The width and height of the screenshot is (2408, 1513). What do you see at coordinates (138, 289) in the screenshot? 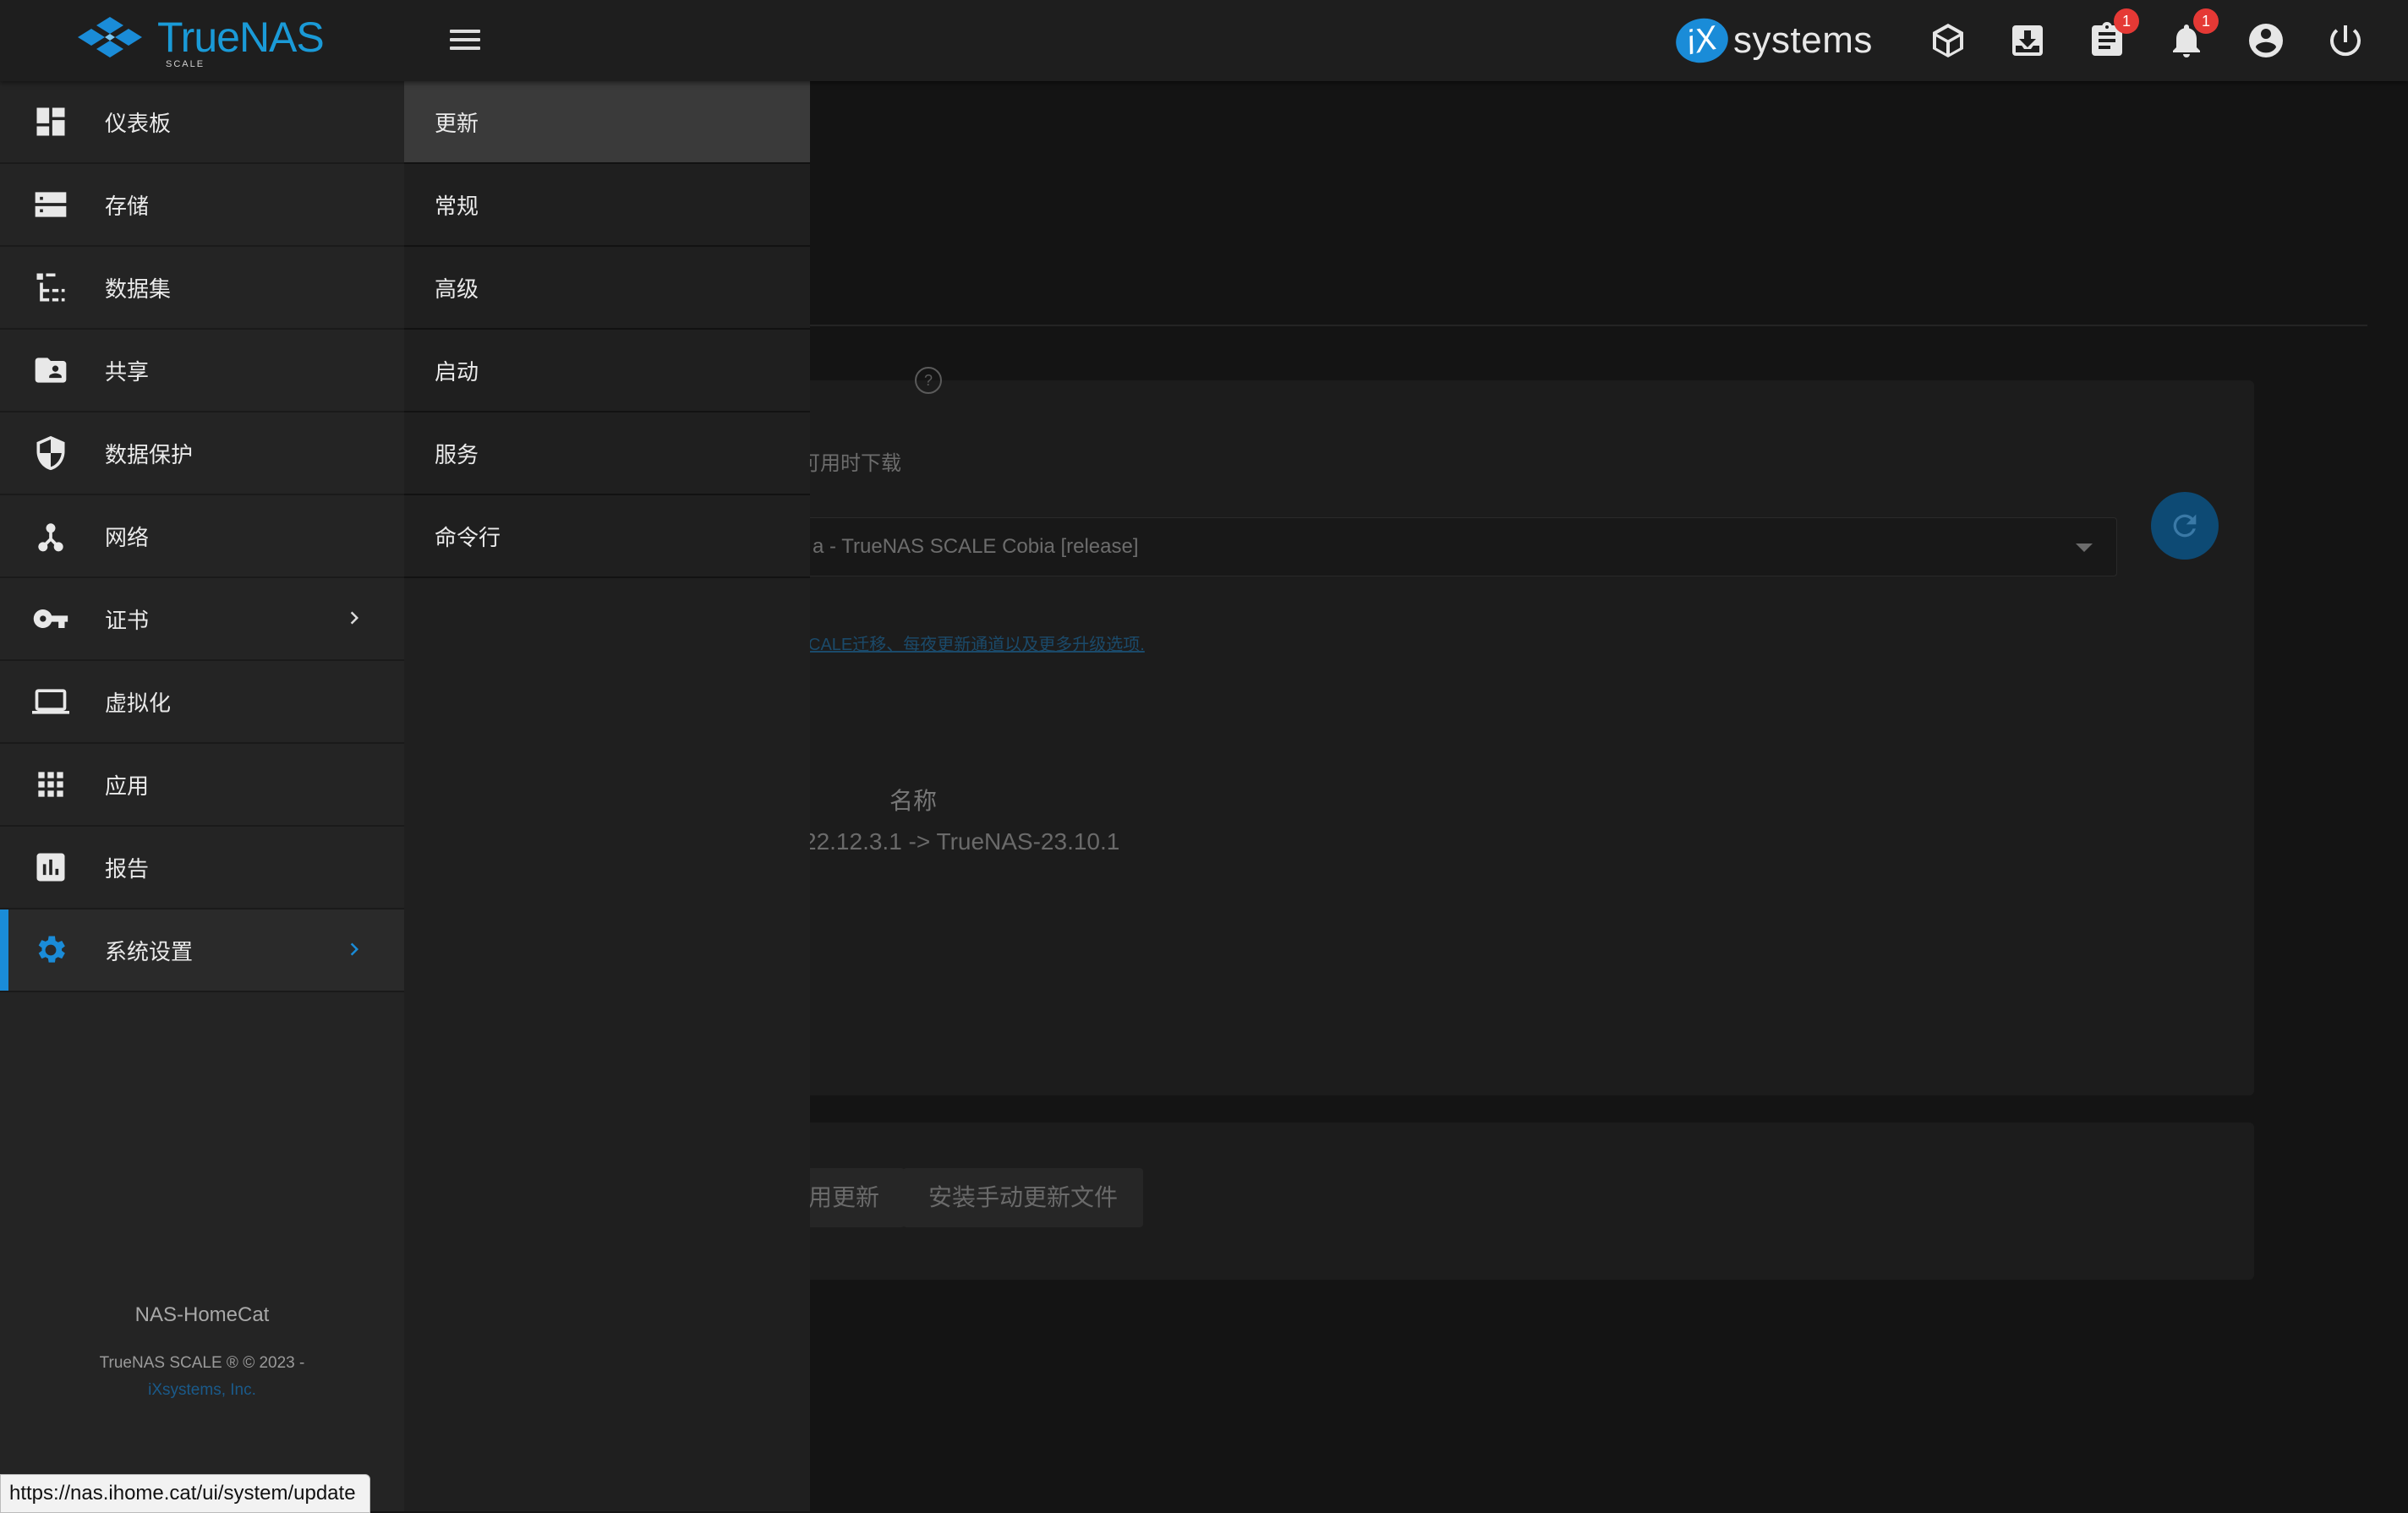
I see `sidebar-item-label: 数据集` at bounding box center [138, 289].